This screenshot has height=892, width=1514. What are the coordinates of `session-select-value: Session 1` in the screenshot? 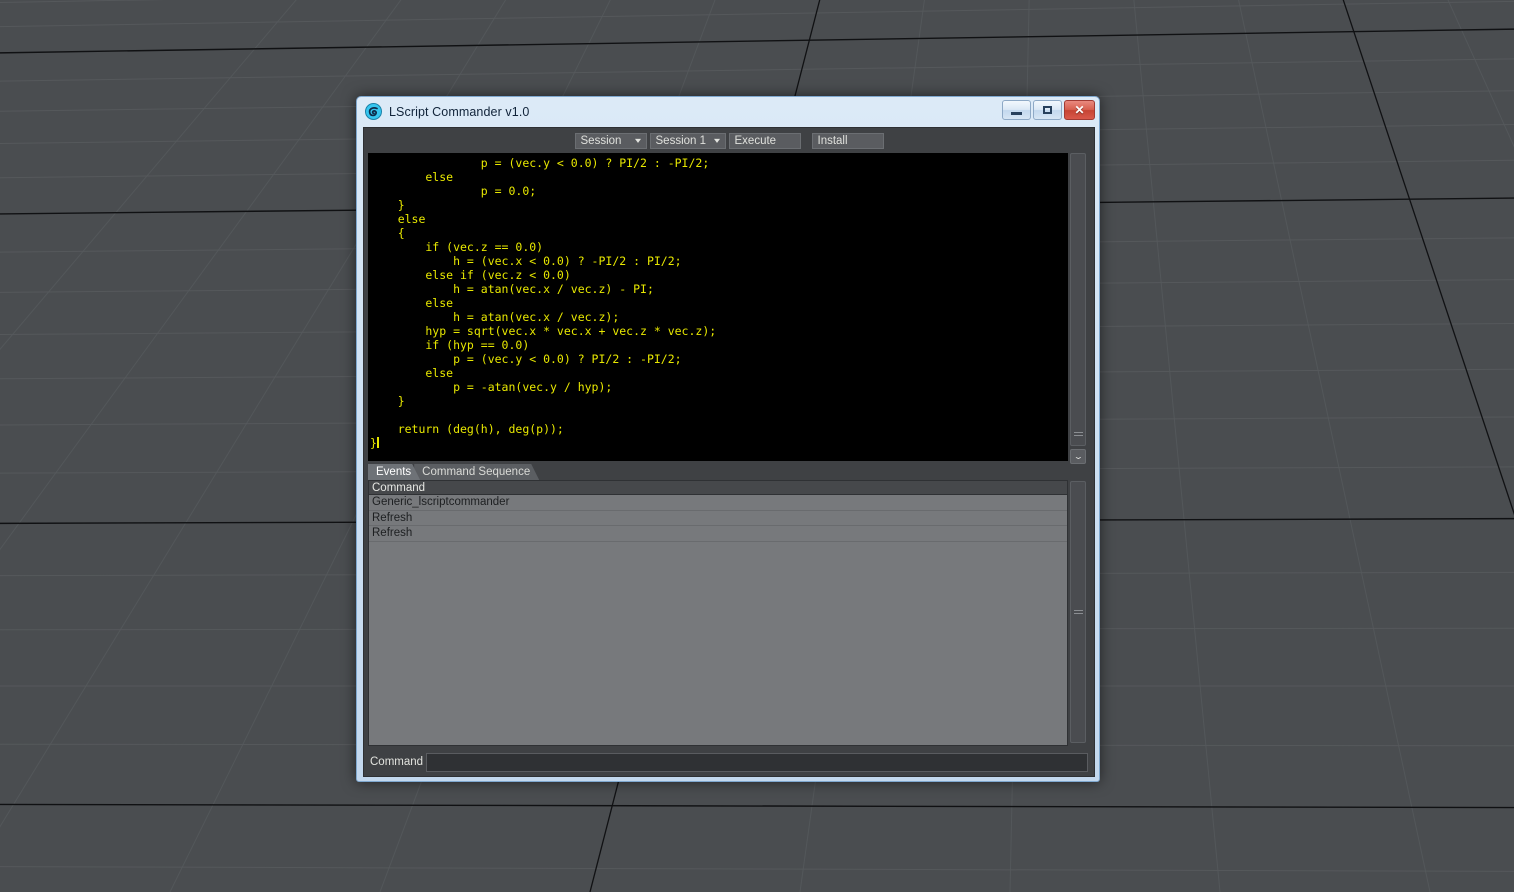 It's located at (681, 140).